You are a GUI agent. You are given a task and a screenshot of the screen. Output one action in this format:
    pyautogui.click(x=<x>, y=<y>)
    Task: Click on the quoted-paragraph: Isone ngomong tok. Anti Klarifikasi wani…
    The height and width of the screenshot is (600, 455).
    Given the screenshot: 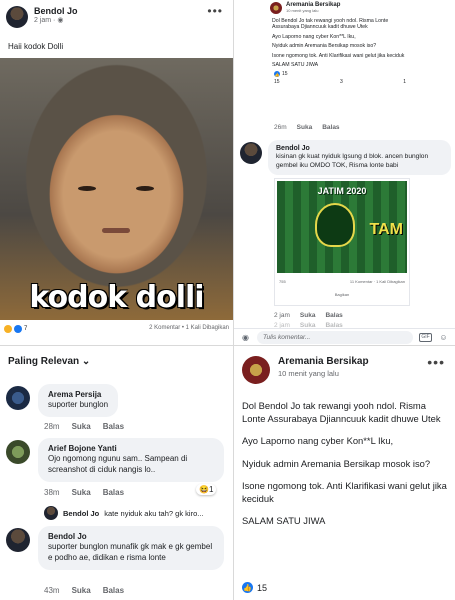 What is the action you would take?
    pyautogui.click(x=338, y=55)
    